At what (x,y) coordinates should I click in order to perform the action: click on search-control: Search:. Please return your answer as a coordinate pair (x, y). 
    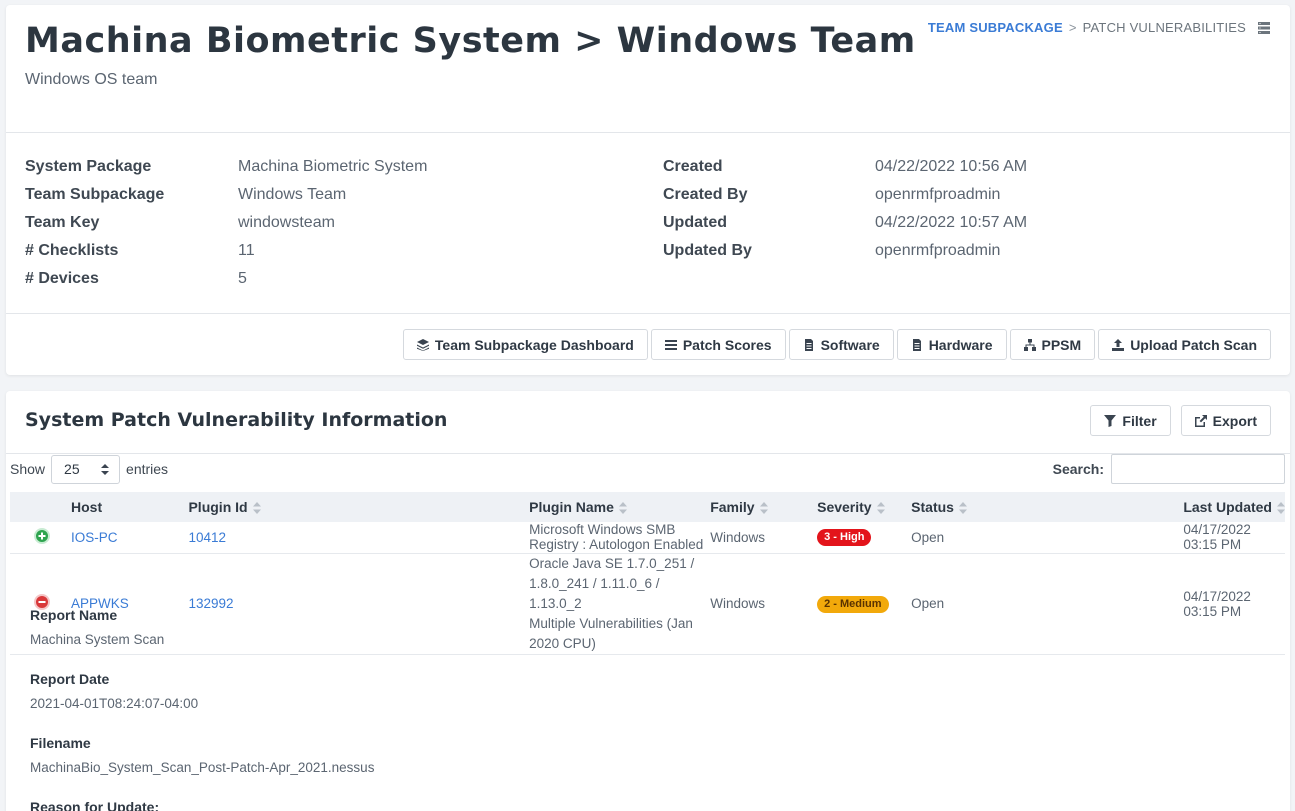
    Looking at the image, I should click on (1169, 469).